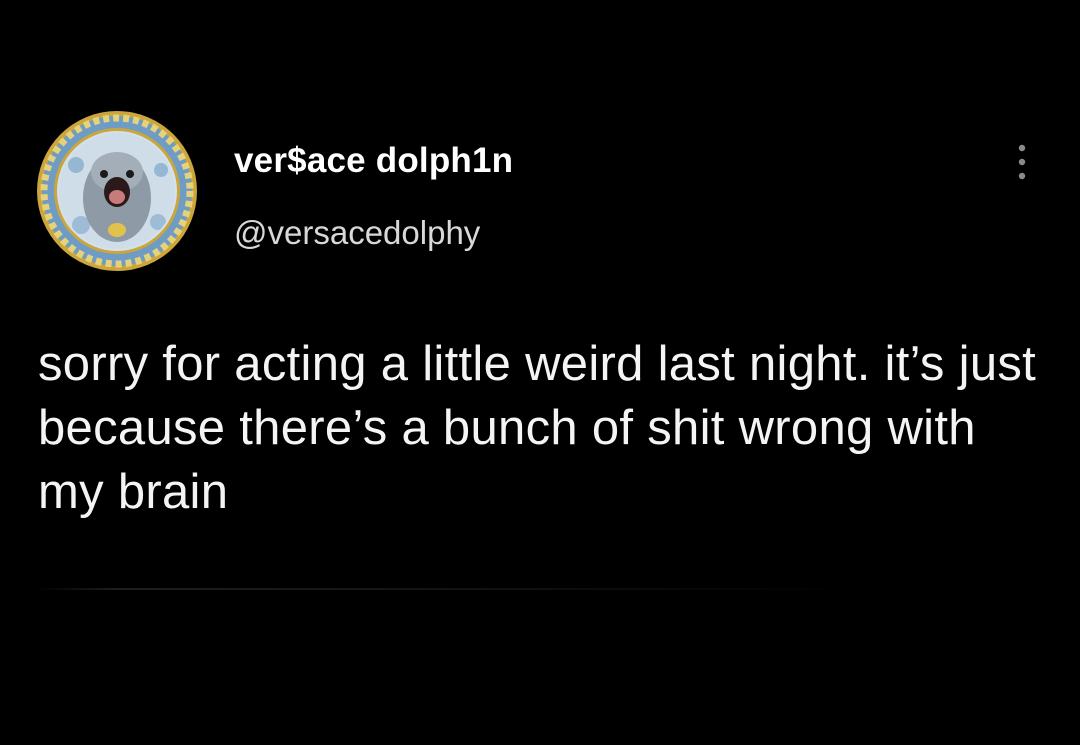 The height and width of the screenshot is (745, 1080). I want to click on display-name: ver$ace dolph1n, so click(373, 161).